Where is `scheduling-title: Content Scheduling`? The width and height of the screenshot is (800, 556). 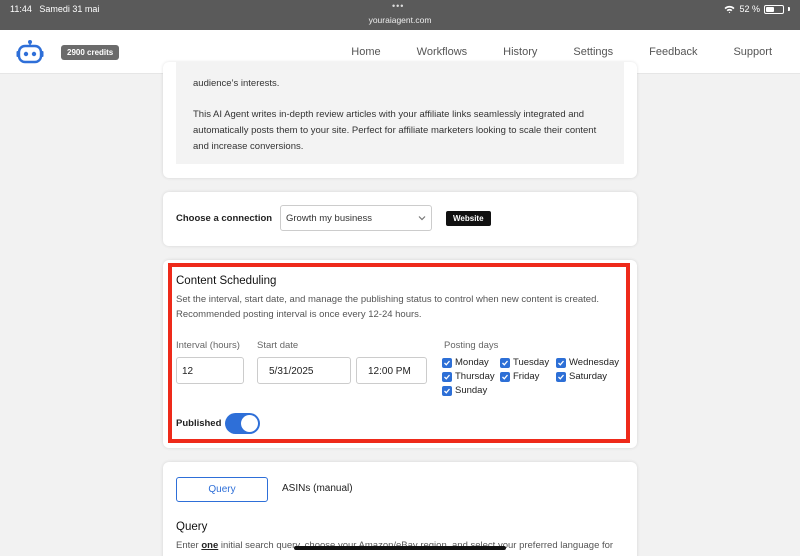 scheduling-title: Content Scheduling is located at coordinates (226, 281).